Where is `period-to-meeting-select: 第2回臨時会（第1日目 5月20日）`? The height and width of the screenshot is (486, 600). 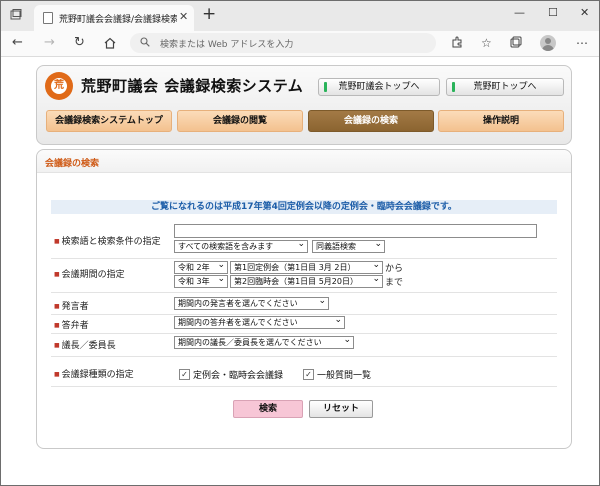
period-to-meeting-select: 第2回臨時会（第1日目 5月20日） is located at coordinates (306, 281).